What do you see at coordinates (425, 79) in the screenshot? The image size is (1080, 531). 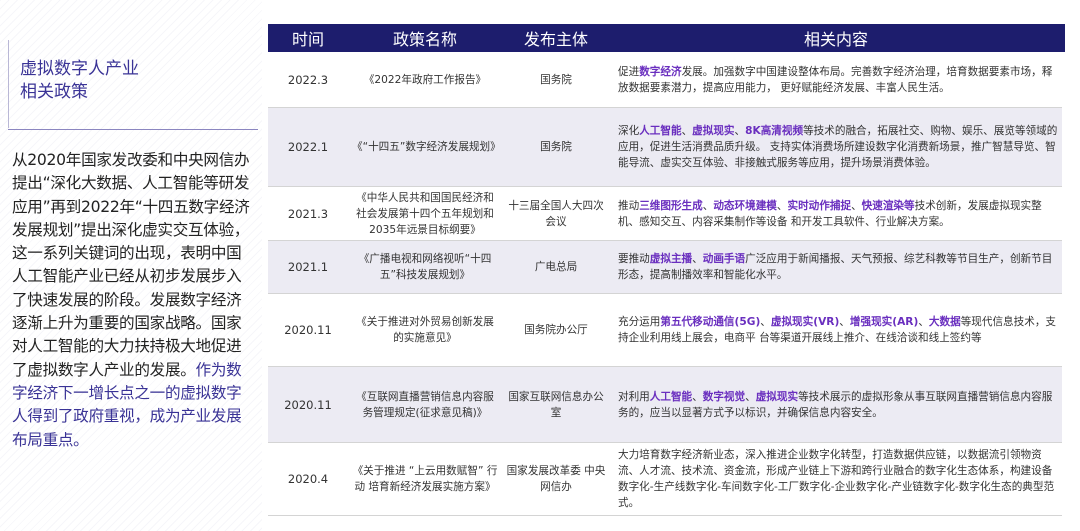 I see `cell-policy-name: 《2022年政府工作报告》` at bounding box center [425, 79].